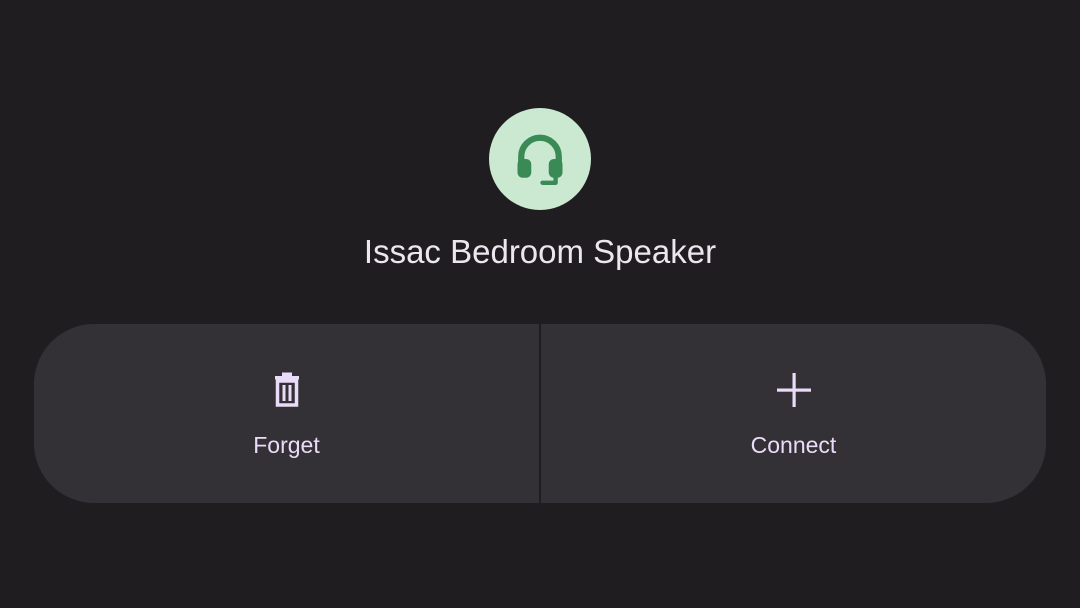  What do you see at coordinates (793, 445) in the screenshot?
I see `connect-label: Connect` at bounding box center [793, 445].